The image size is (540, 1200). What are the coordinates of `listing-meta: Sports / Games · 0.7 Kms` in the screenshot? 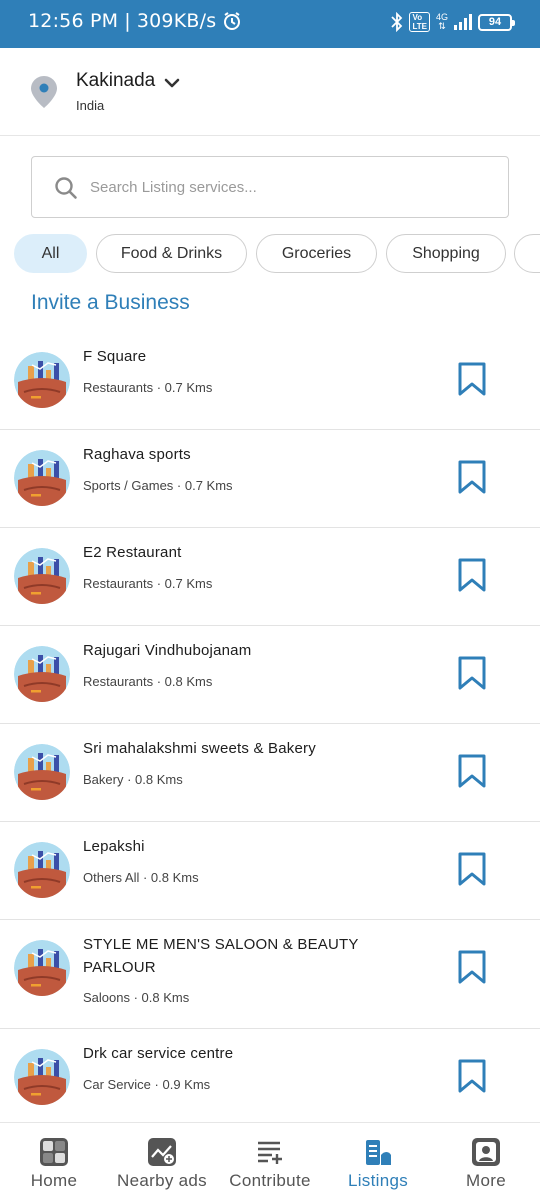 It's located at (158, 485).